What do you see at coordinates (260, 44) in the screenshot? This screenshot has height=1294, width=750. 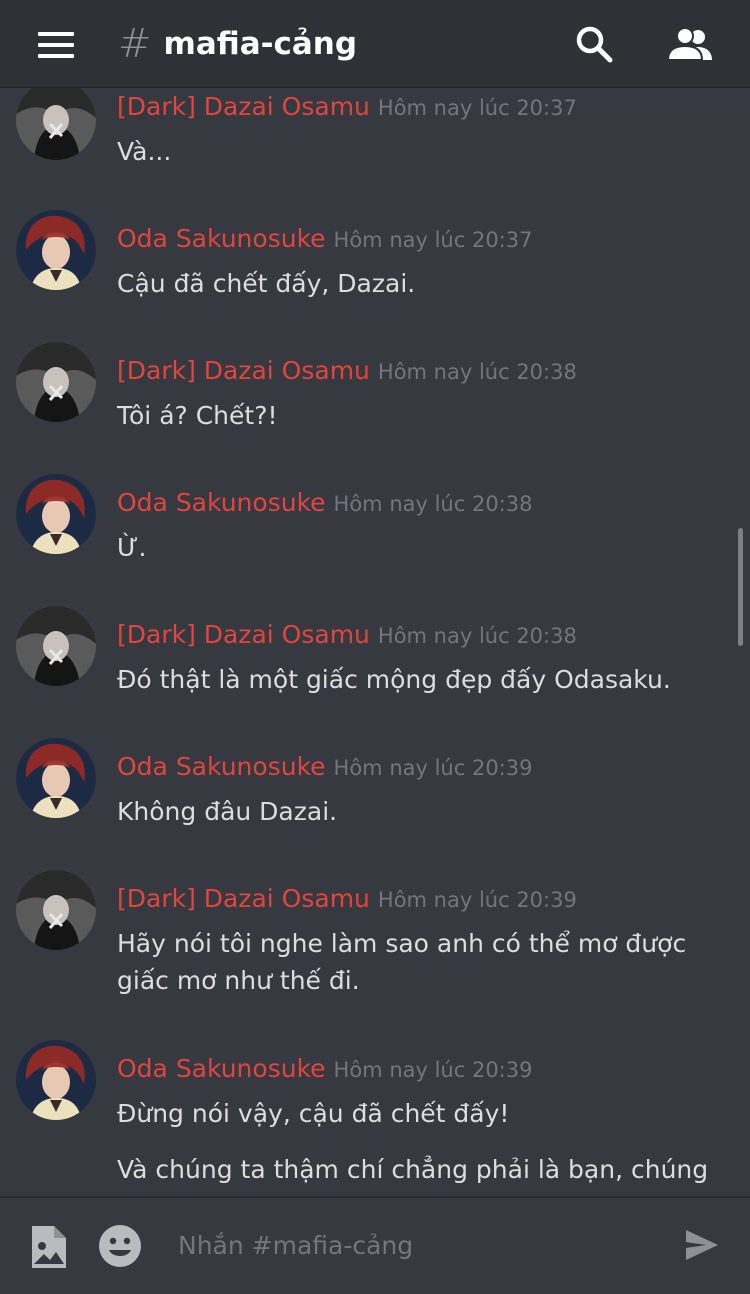 I see `channel-name: mafia-cảng` at bounding box center [260, 44].